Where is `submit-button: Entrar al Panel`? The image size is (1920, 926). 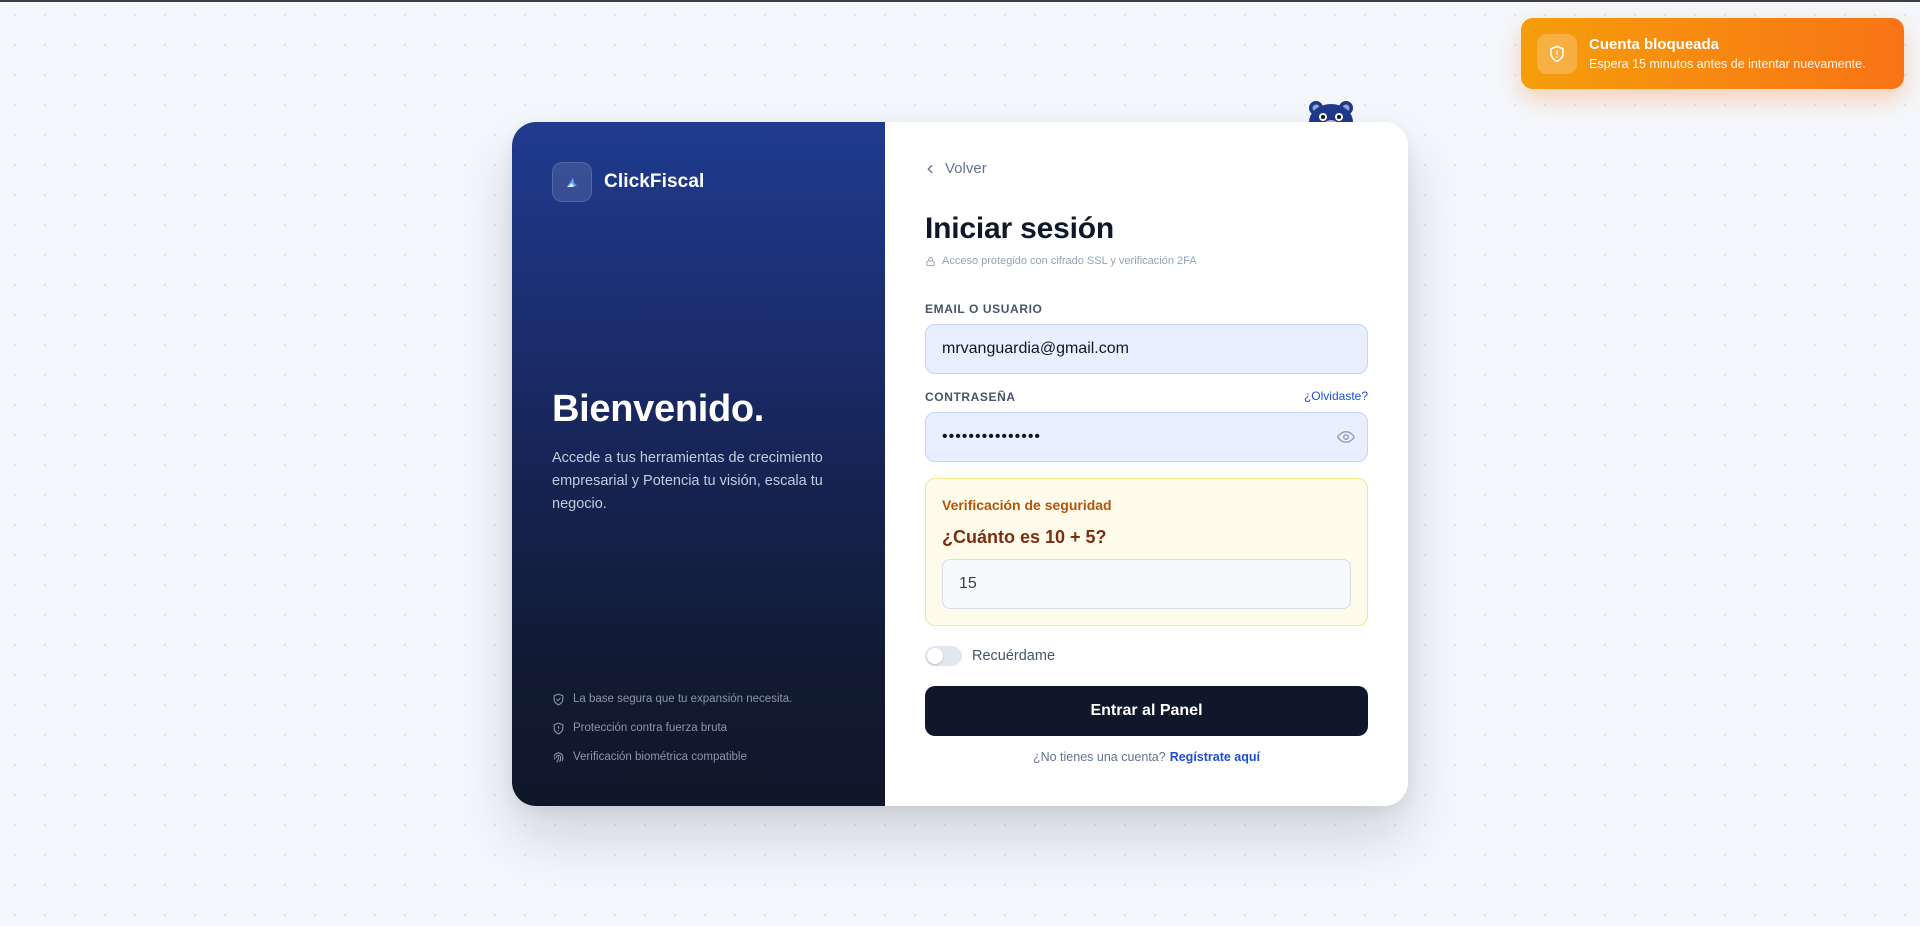 submit-button: Entrar al Panel is located at coordinates (1146, 711).